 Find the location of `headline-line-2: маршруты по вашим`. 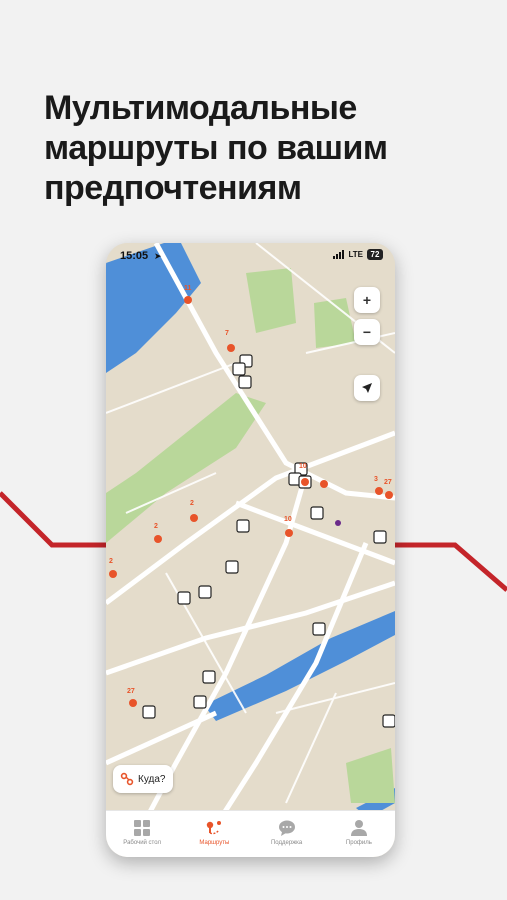

headline-line-2: маршруты по вашим is located at coordinates (216, 148).